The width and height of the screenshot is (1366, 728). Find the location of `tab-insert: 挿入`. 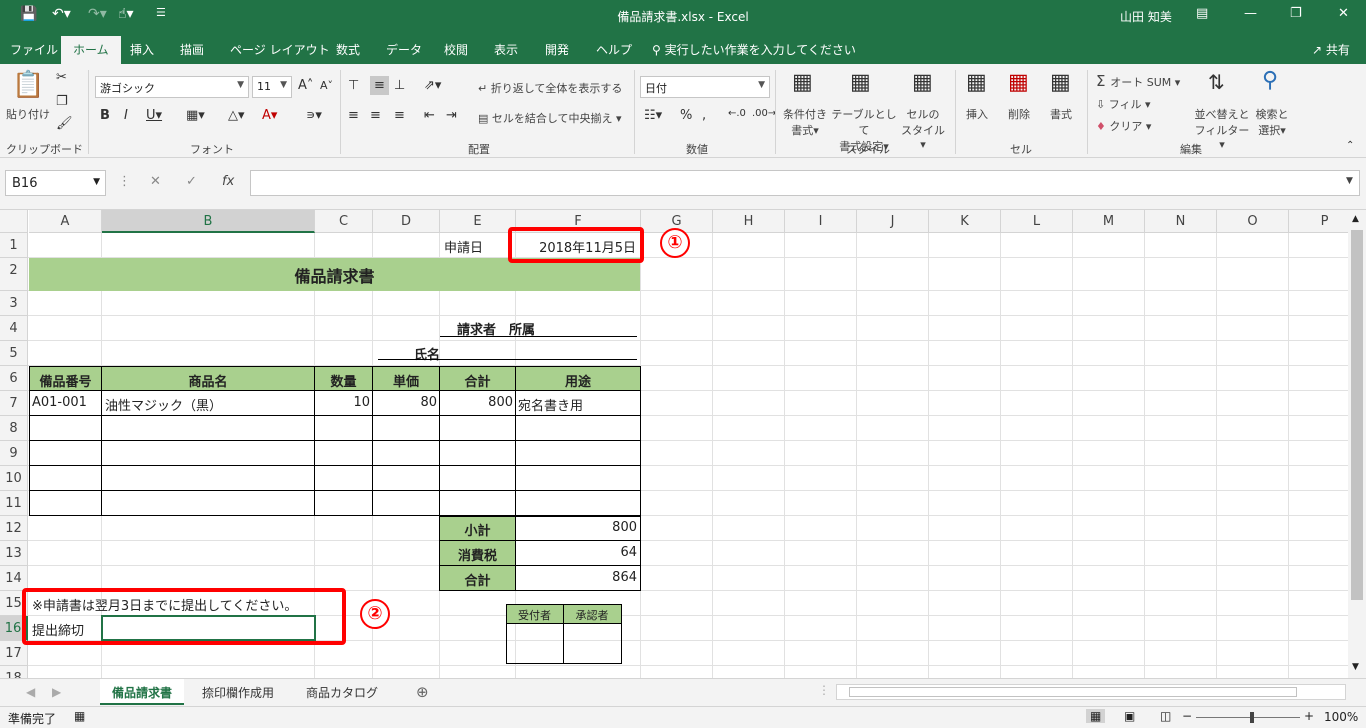

tab-insert: 挿入 is located at coordinates (142, 49).